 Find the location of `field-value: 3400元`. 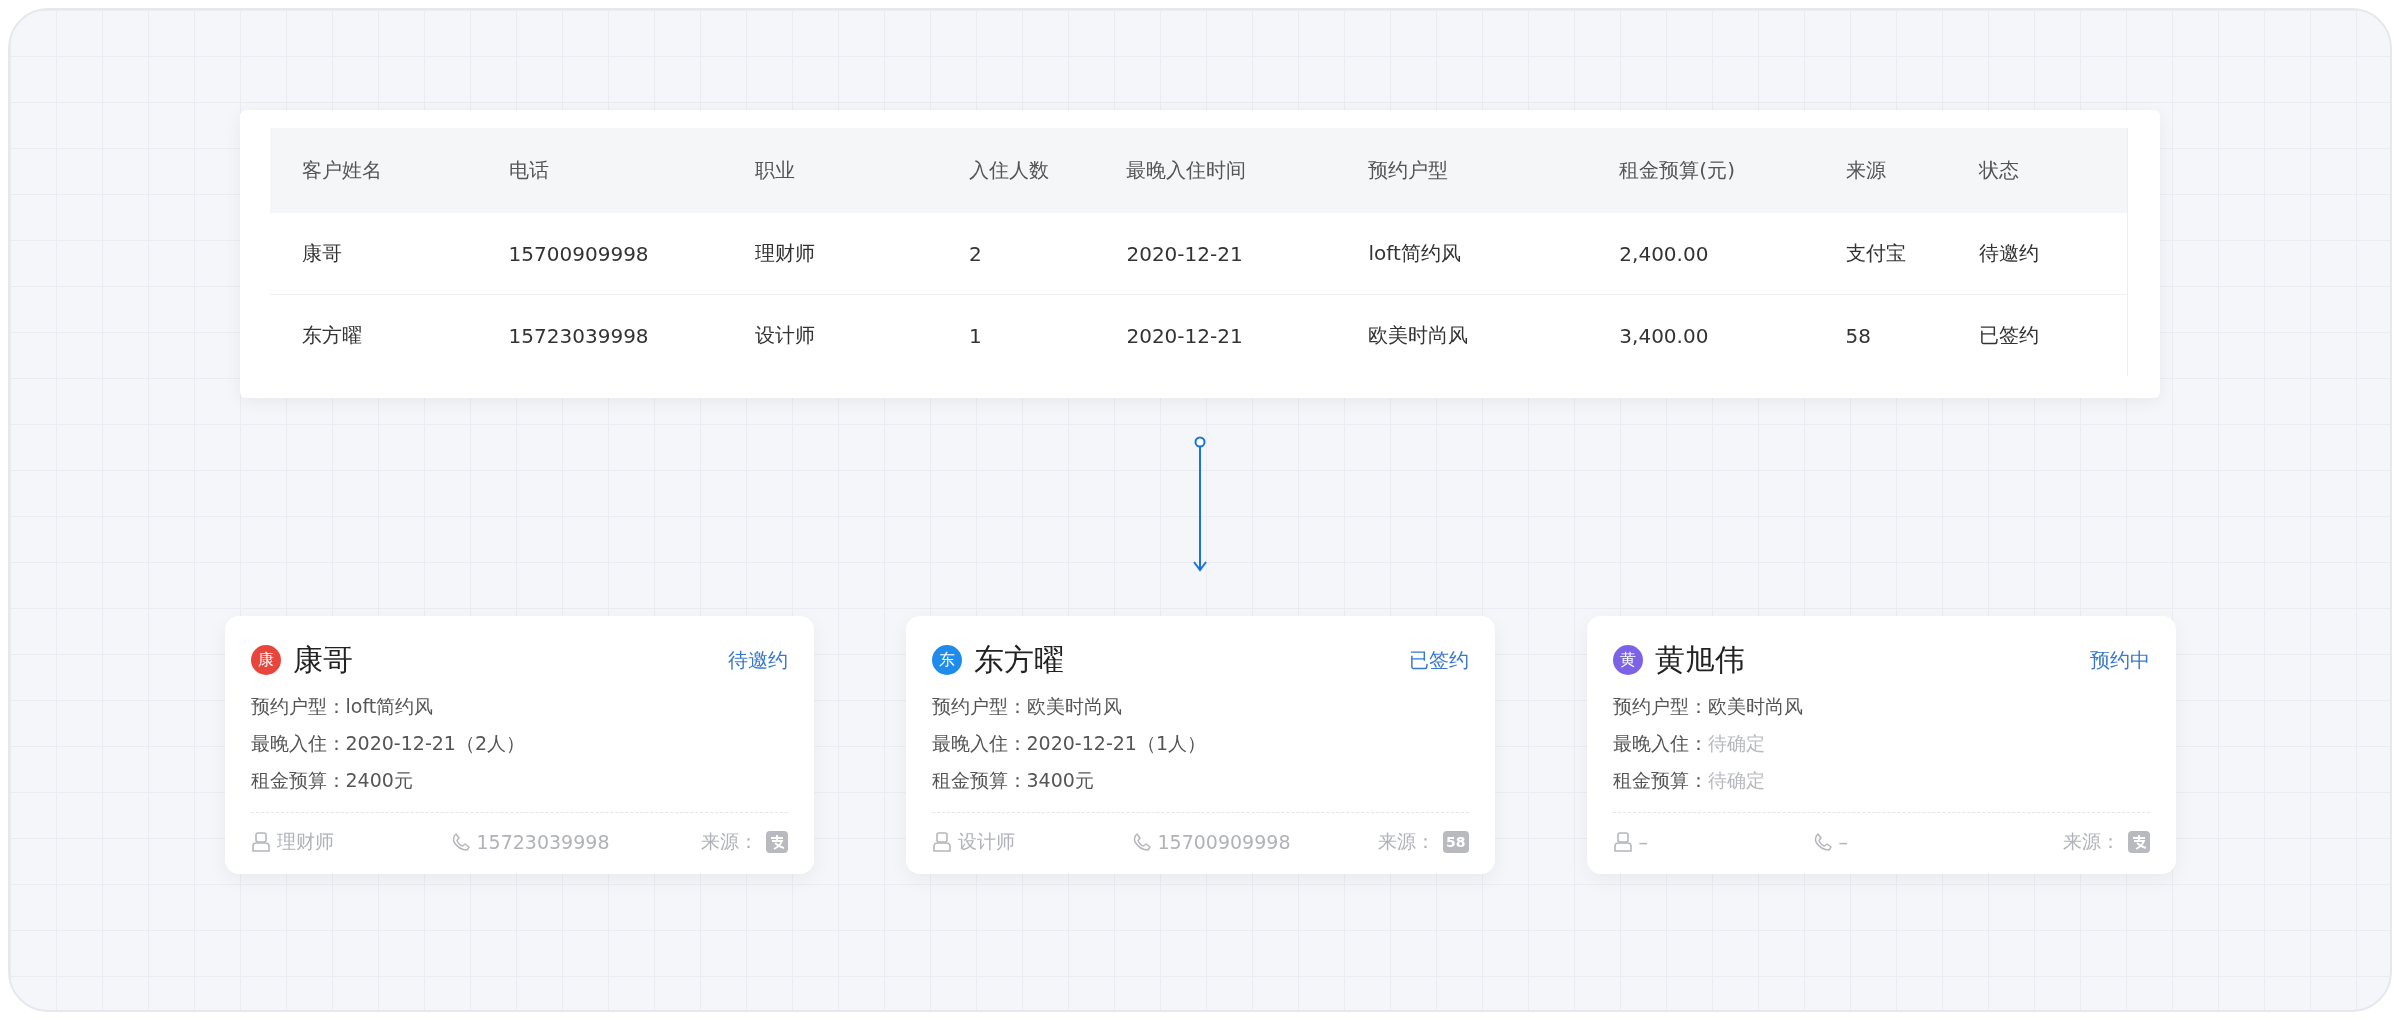

field-value: 3400元 is located at coordinates (1060, 780).